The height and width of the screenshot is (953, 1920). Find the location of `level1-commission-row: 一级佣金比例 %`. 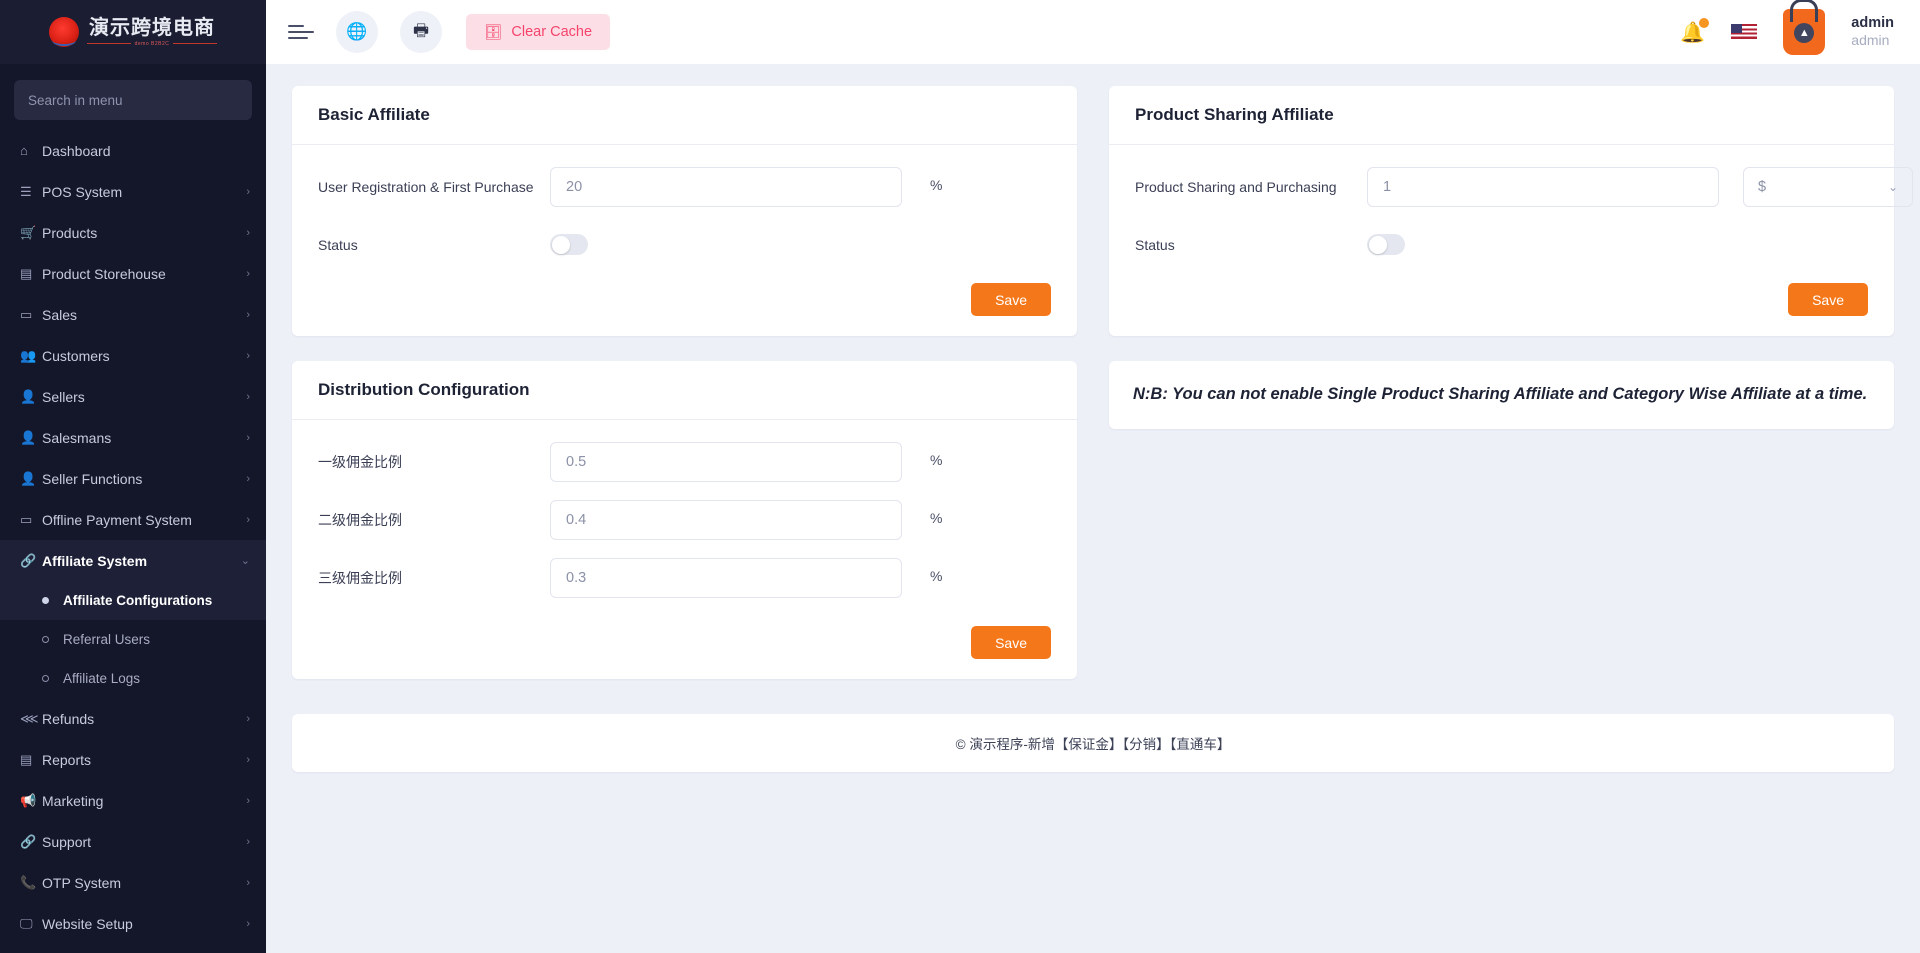

level1-commission-row: 一级佣金比例 % is located at coordinates (684, 462).